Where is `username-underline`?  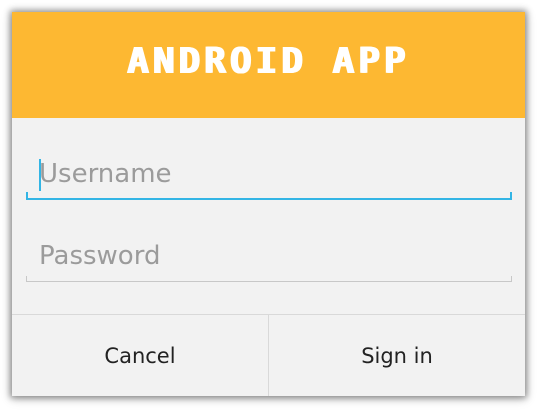
username-underline is located at coordinates (269, 199).